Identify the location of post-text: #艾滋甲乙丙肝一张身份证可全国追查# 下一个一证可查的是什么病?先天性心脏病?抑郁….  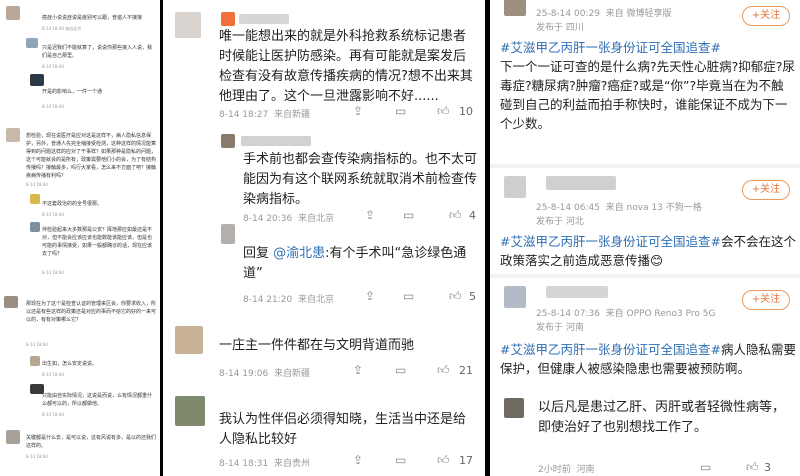
(647, 85).